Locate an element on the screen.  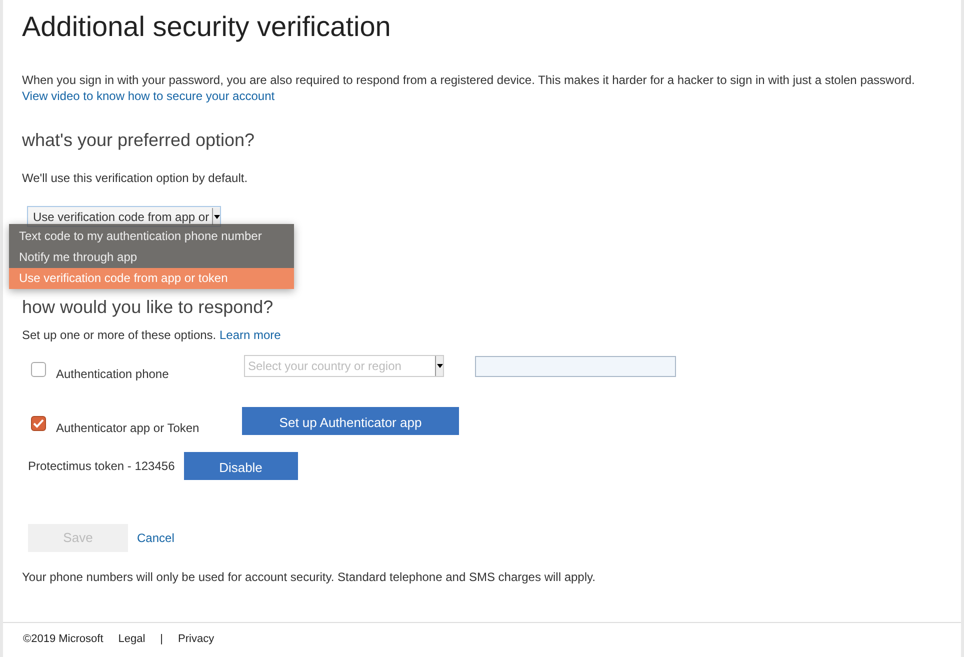
footer-link: Legal is located at coordinates (132, 638).